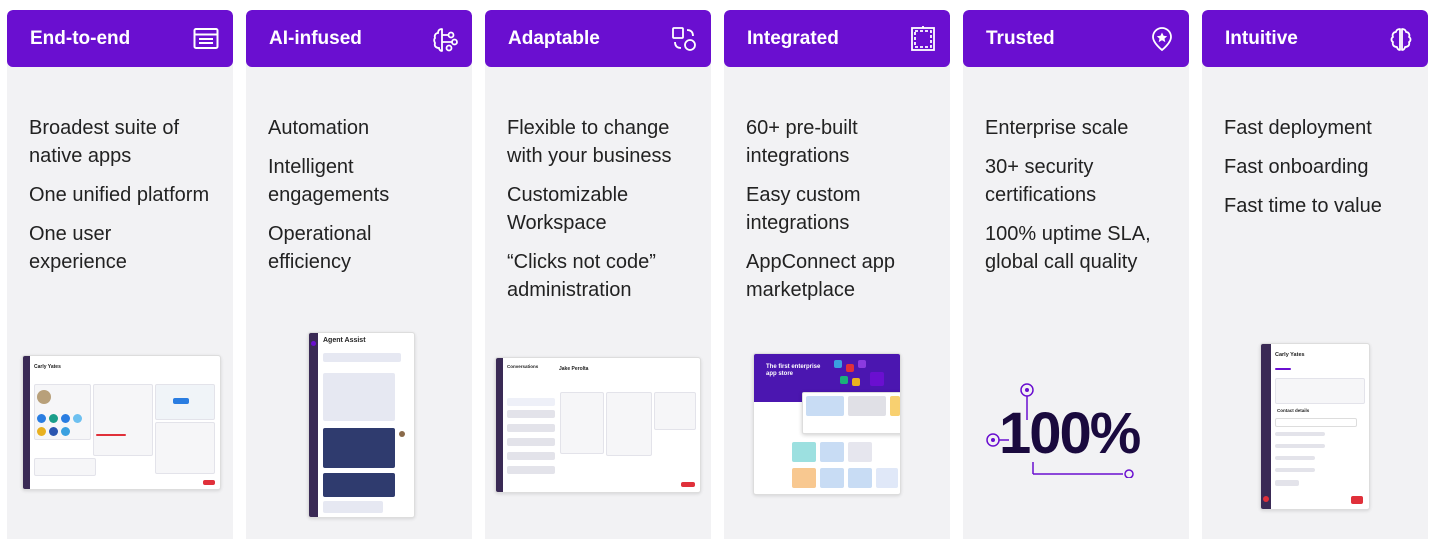 This screenshot has width=1433, height=539. What do you see at coordinates (320, 248) in the screenshot?
I see `feature-item: Operational efficiency` at bounding box center [320, 248].